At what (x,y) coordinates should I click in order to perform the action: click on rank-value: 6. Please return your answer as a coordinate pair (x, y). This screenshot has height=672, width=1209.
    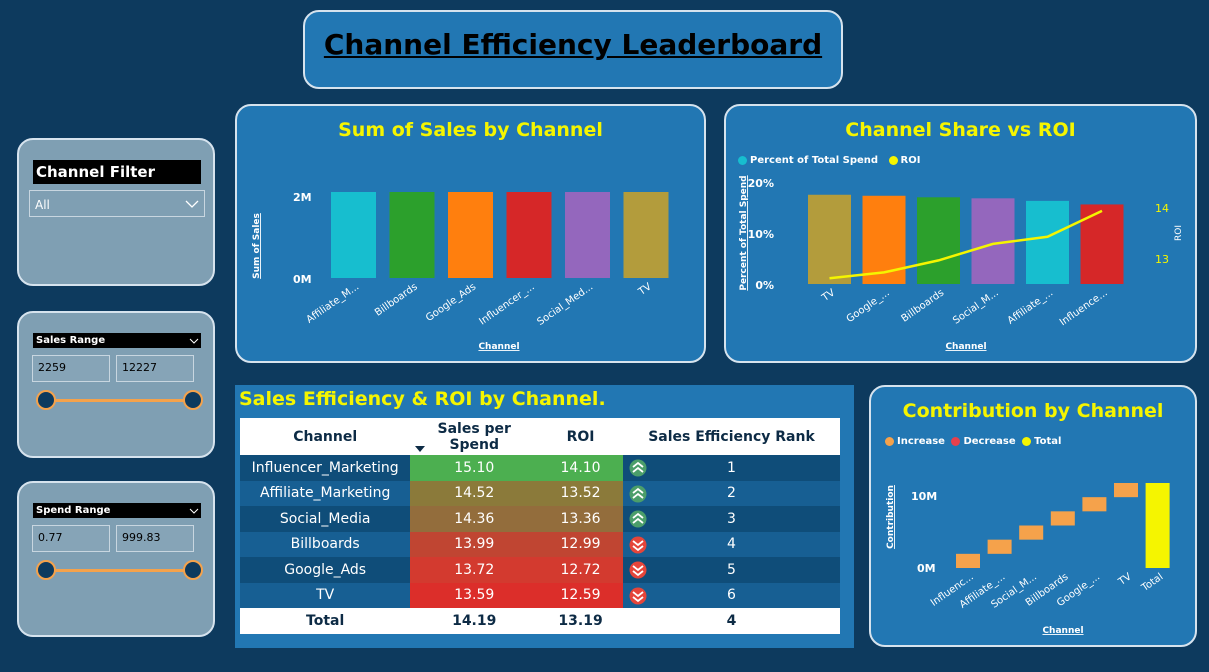
    Looking at the image, I should click on (731, 595).